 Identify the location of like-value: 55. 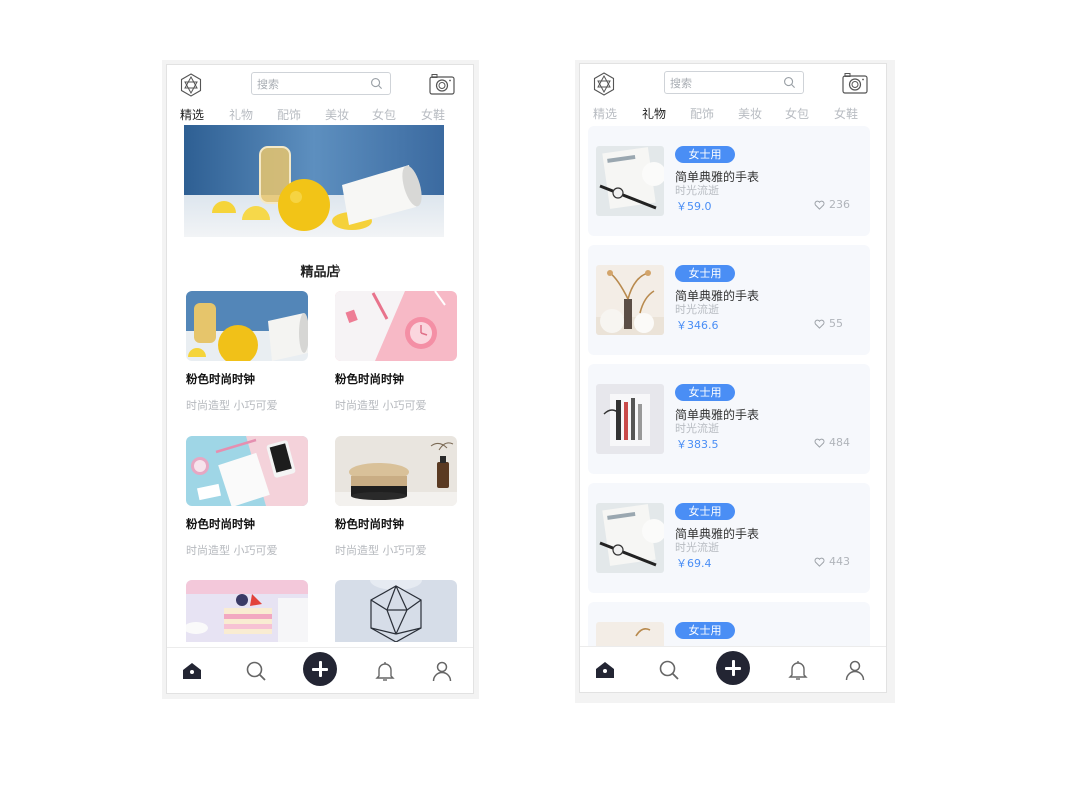
(836, 323).